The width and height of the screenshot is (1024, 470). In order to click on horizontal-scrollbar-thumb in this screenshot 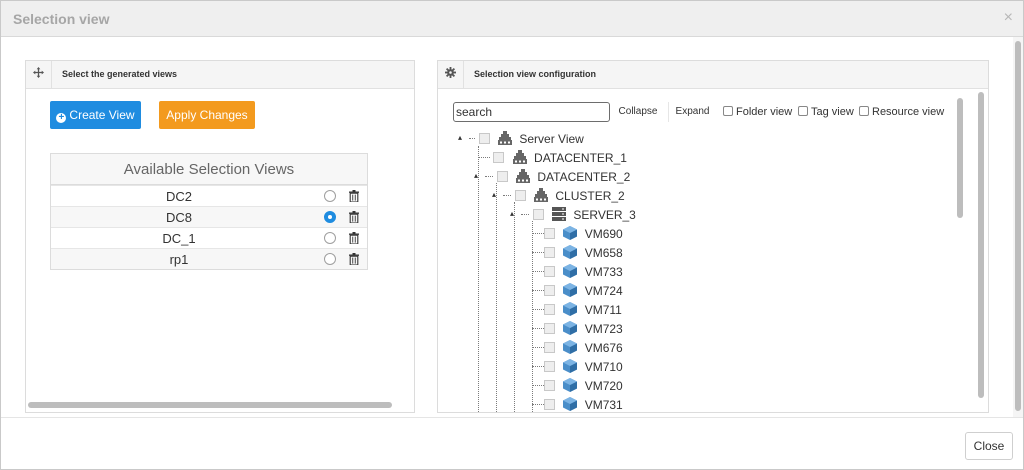, I will do `click(210, 405)`.